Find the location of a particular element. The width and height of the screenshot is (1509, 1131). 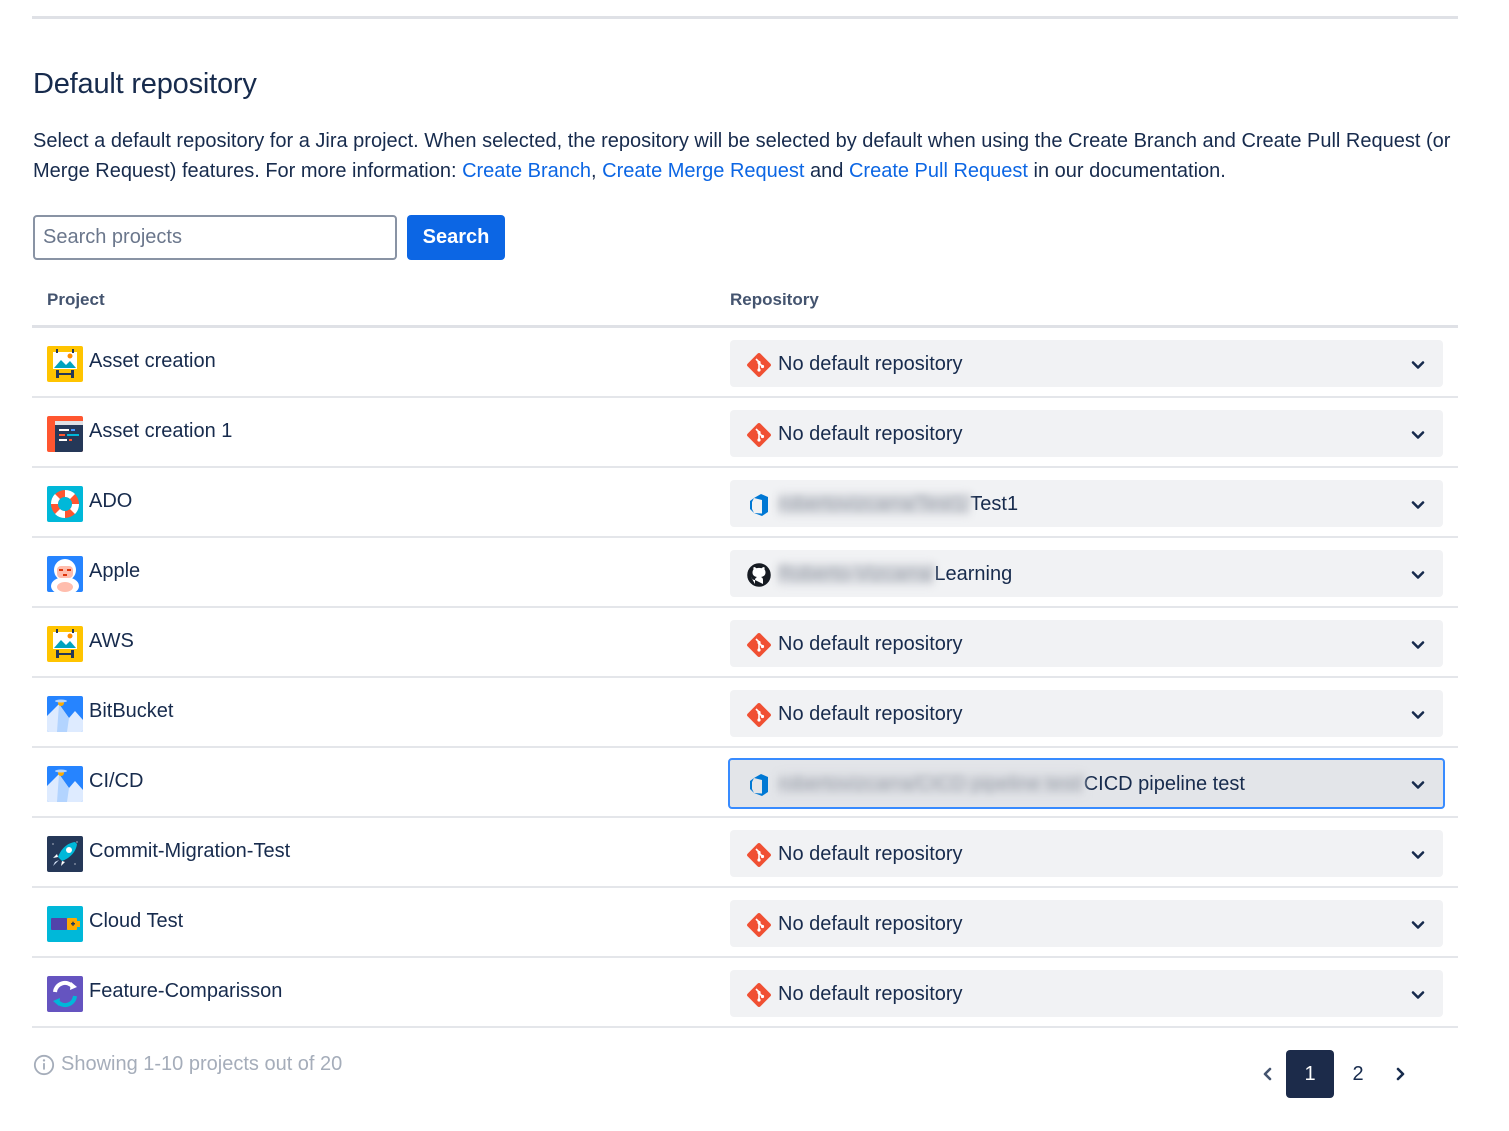

project-name: AWS is located at coordinates (111, 641).